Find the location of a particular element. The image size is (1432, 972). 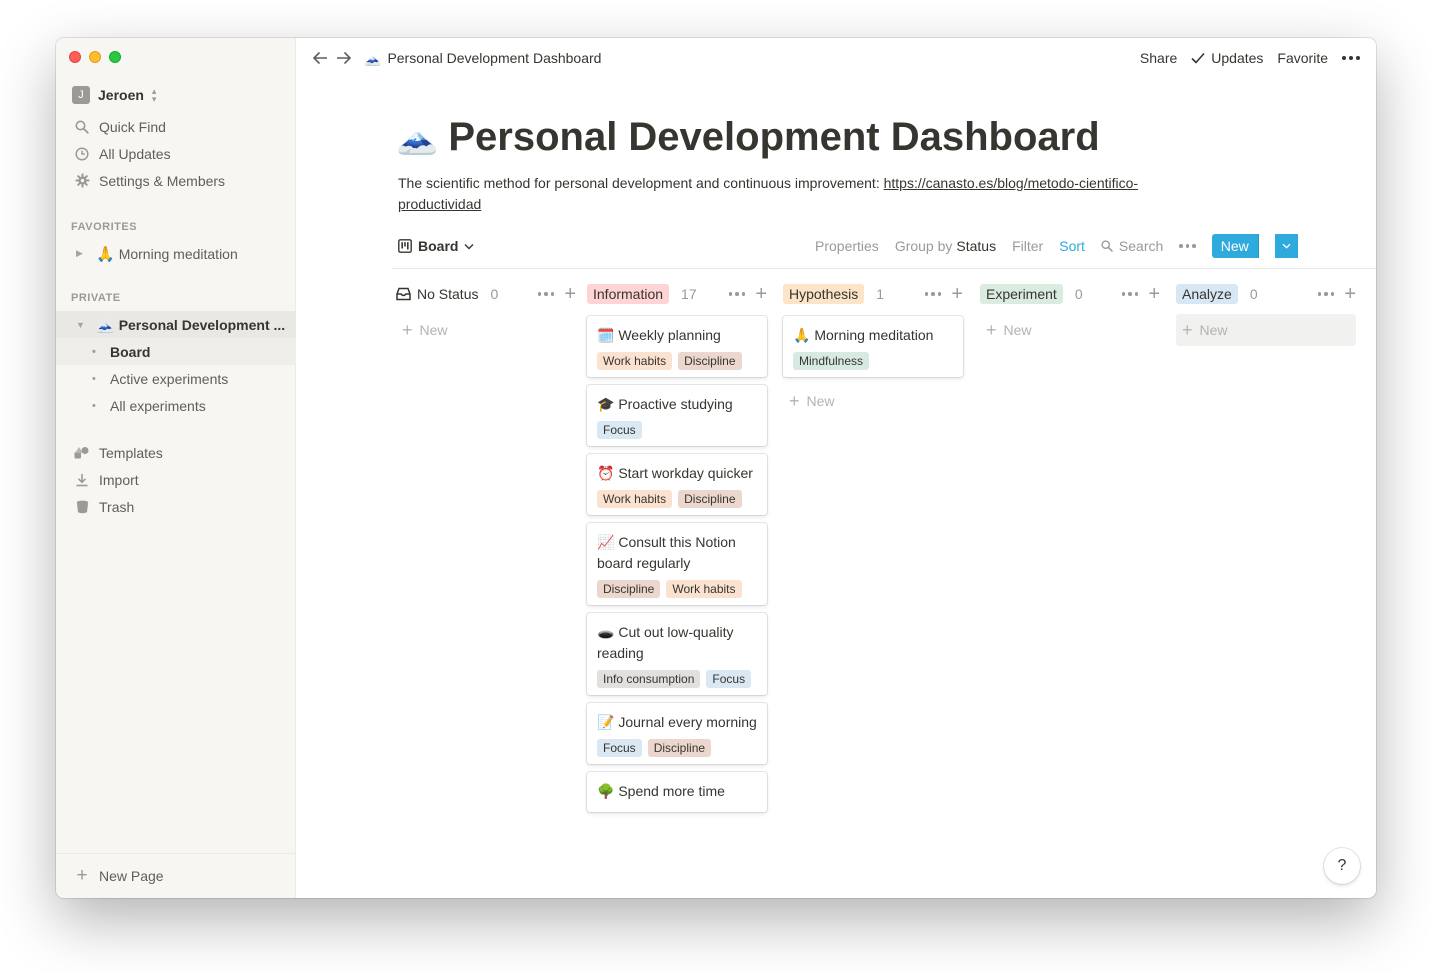

board-card: 🙏 Morning meditation Mindfulness is located at coordinates (873, 346).